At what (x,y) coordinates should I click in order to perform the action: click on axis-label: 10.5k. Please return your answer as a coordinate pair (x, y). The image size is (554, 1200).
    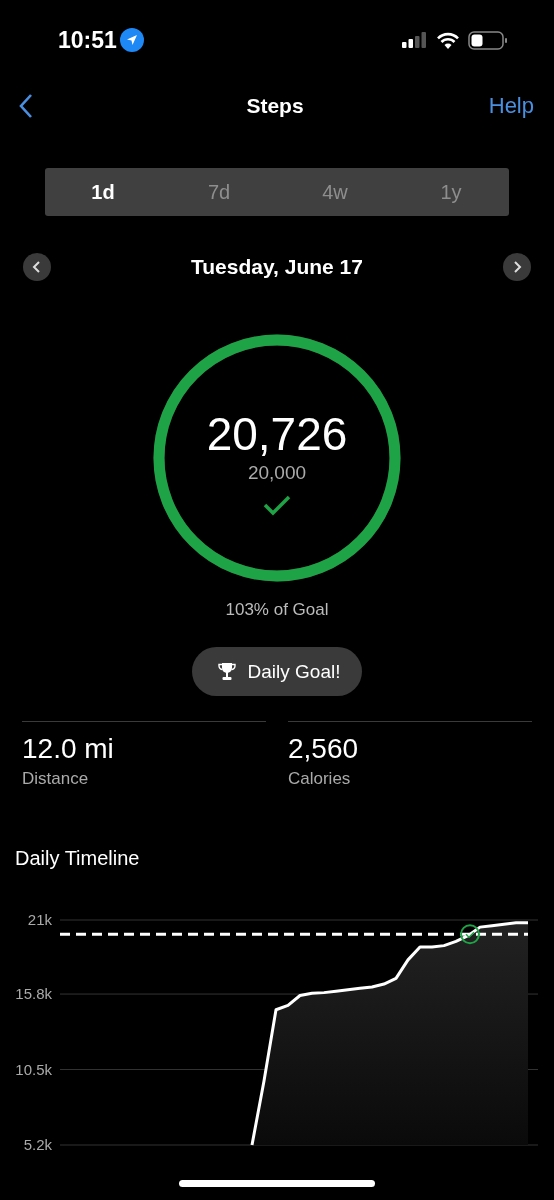
    Looking at the image, I should click on (33, 1069).